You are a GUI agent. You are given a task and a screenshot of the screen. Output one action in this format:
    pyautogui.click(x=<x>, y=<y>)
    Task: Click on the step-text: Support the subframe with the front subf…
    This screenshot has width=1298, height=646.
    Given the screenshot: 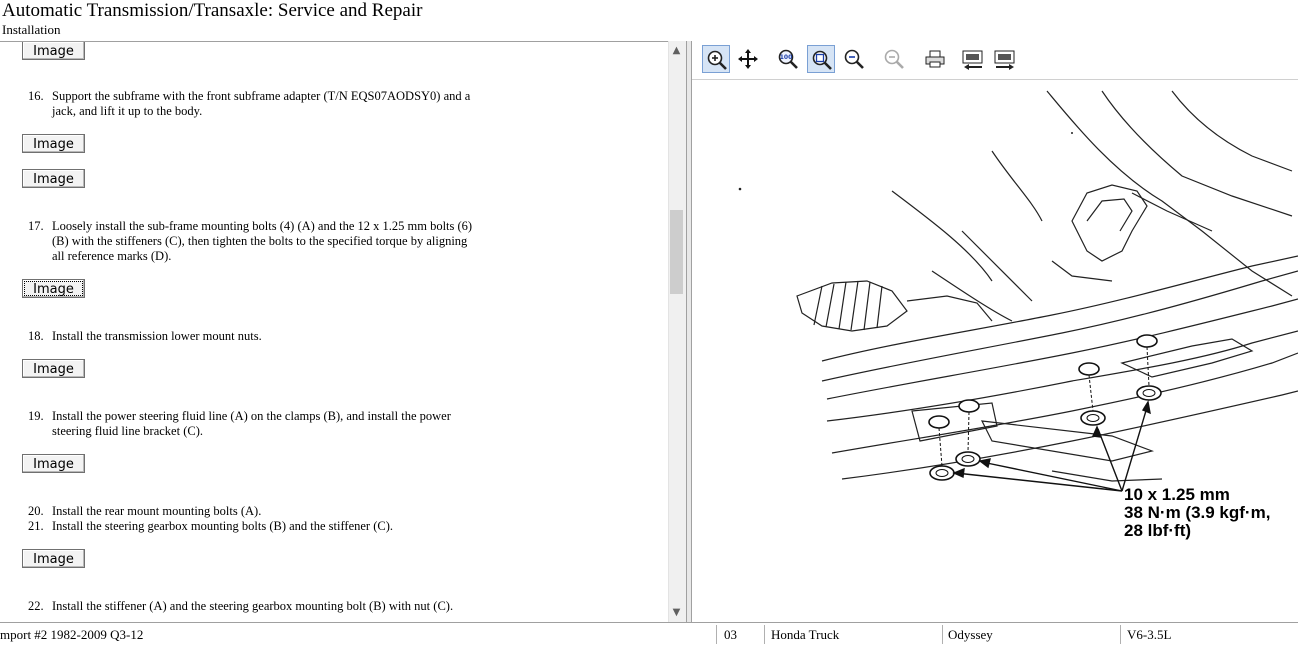 What is the action you would take?
    pyautogui.click(x=261, y=96)
    